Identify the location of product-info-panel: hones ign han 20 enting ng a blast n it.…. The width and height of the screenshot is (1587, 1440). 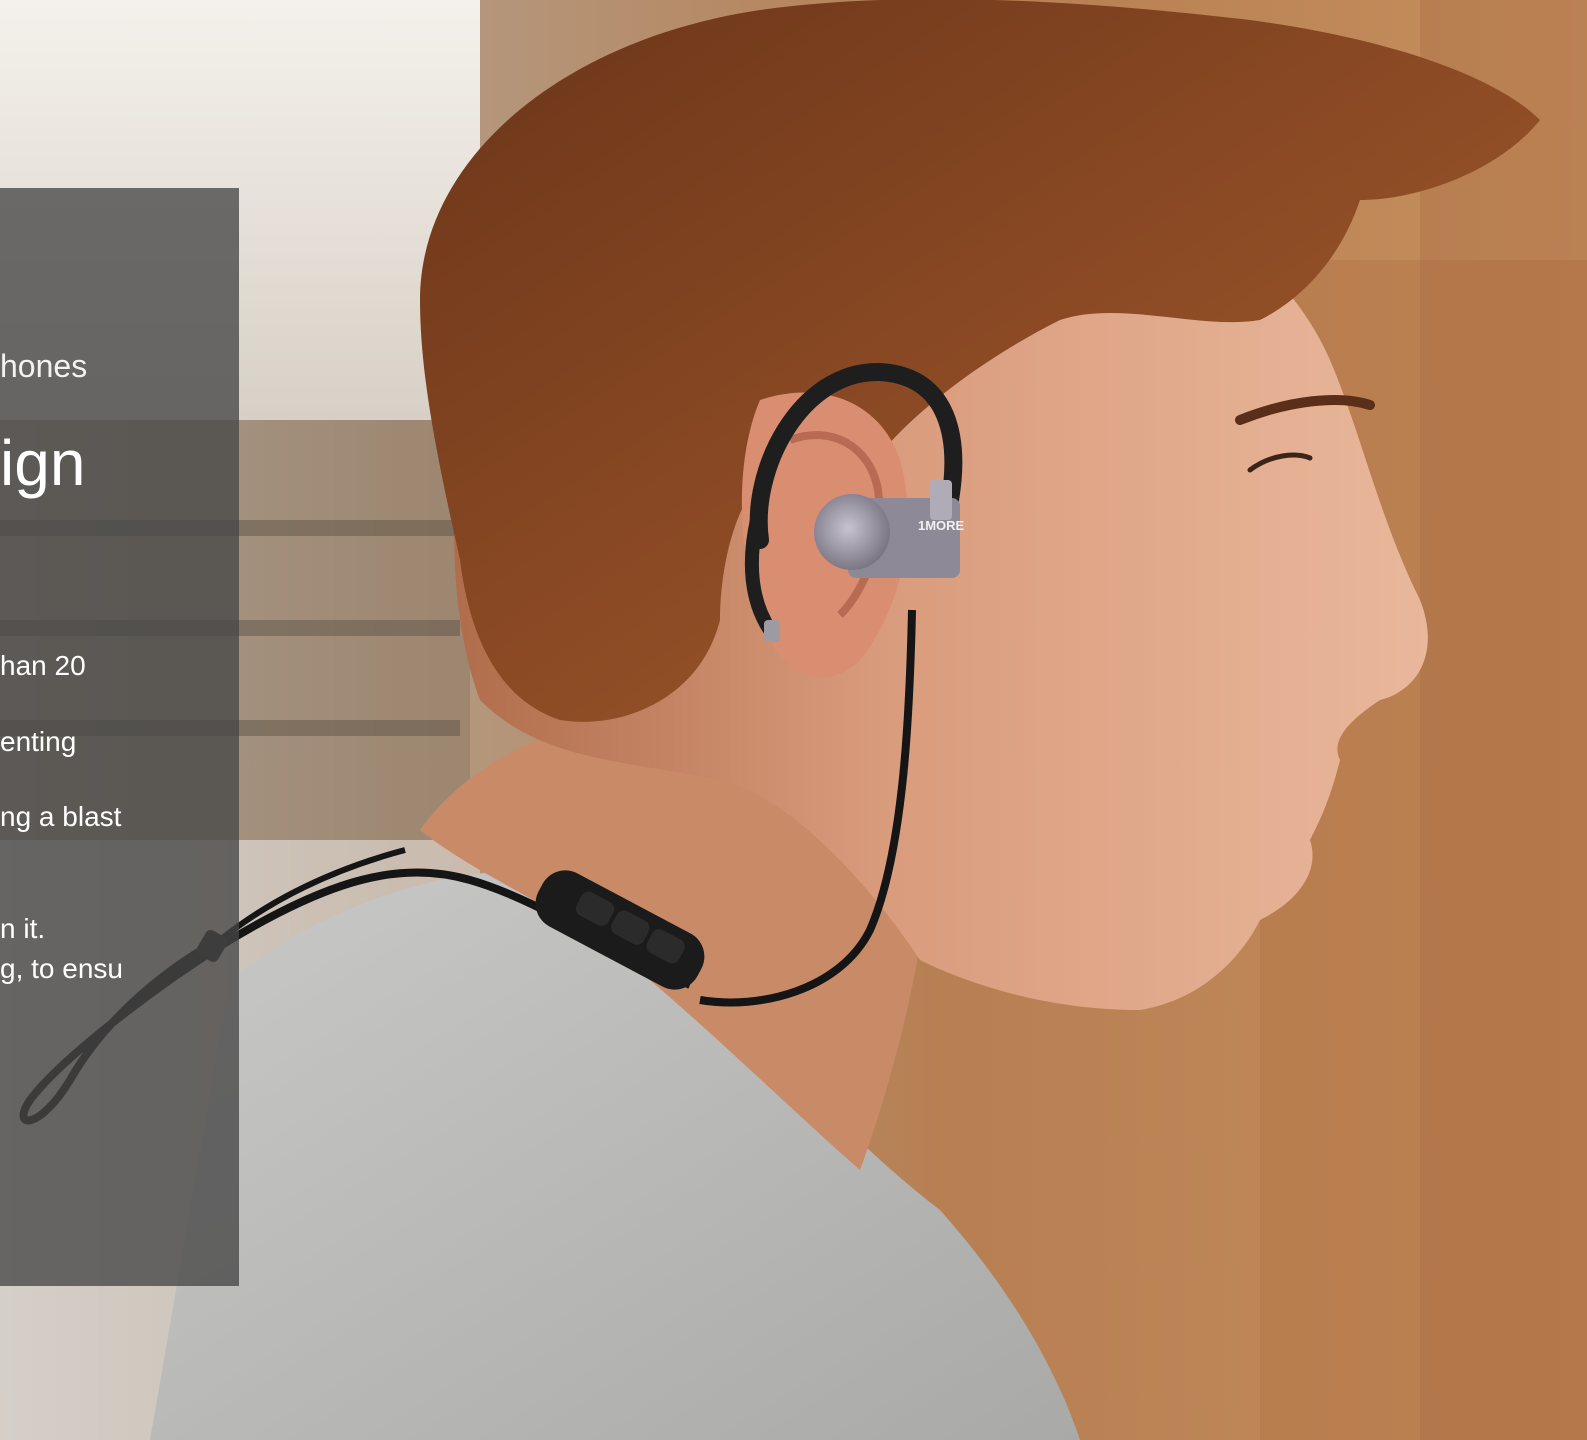
(119, 737).